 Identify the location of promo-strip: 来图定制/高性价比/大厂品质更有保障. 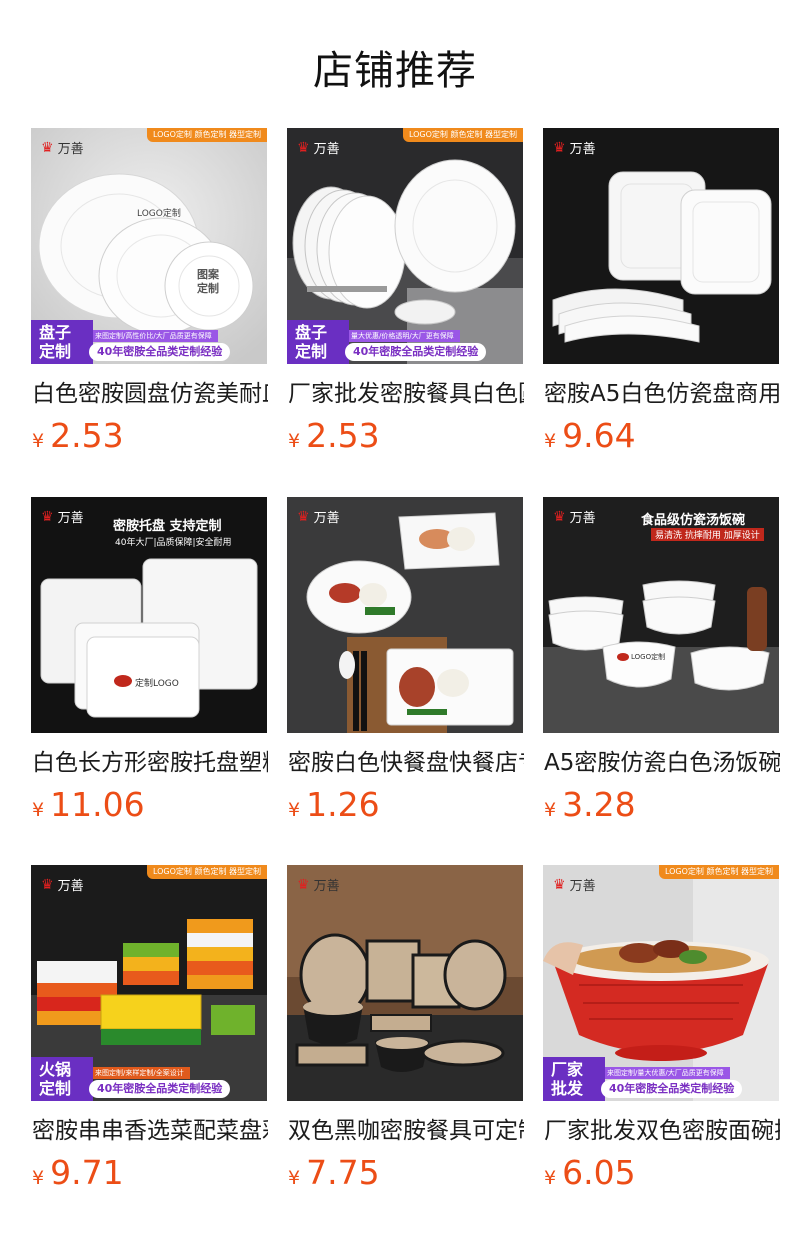
(153, 336).